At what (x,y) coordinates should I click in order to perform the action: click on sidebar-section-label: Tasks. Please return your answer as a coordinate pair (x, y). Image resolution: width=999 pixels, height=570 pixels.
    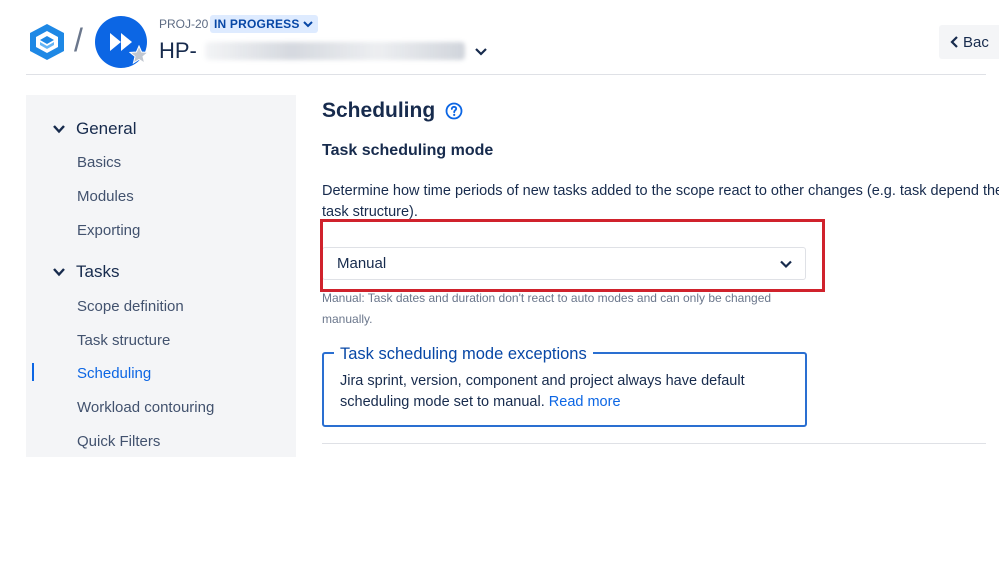
    Looking at the image, I should click on (98, 271).